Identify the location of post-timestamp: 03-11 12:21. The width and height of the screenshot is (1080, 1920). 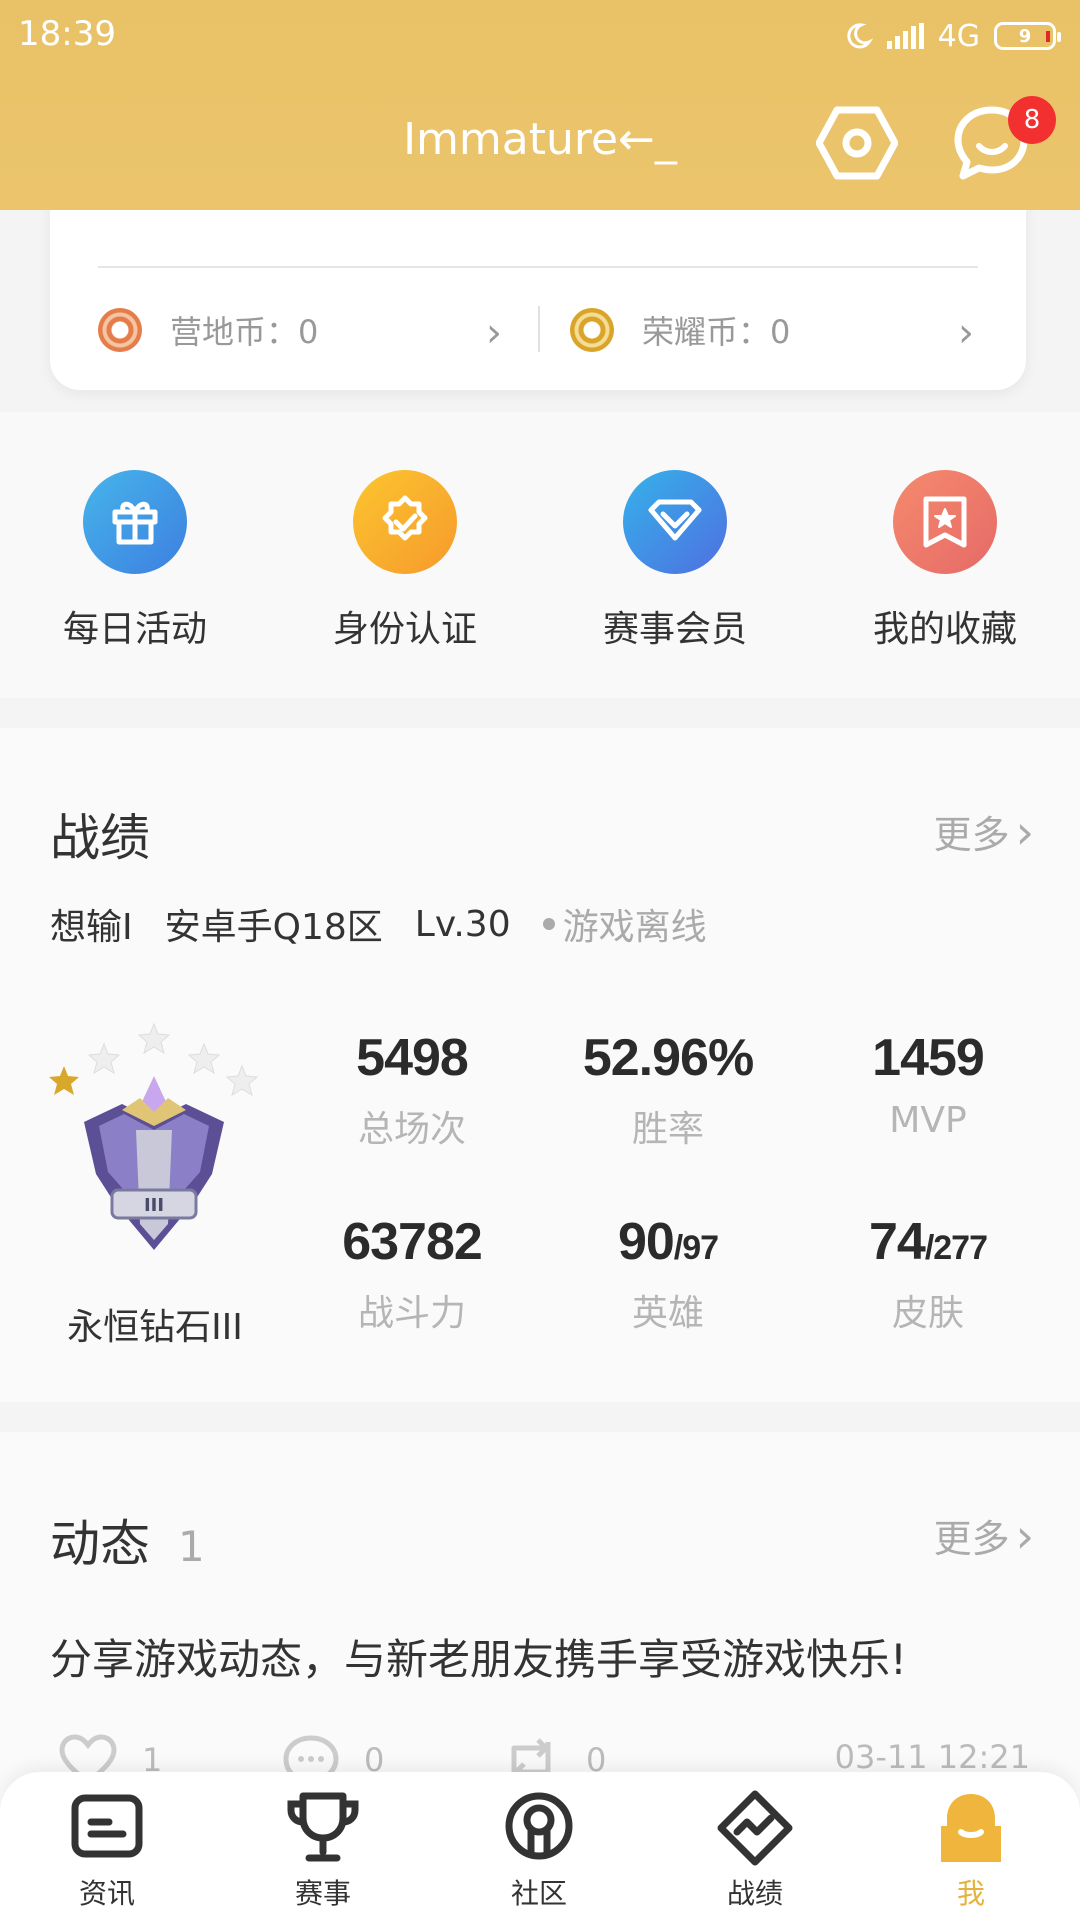
(932, 1757).